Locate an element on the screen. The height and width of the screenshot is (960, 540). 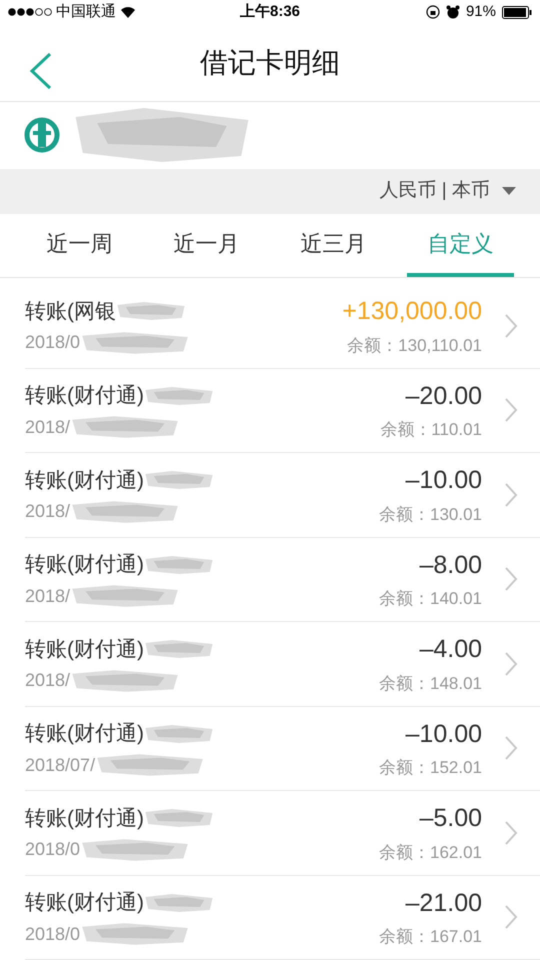
transaction-row: 转账(财付通) 2018/0 –5.00 余额：162.01 is located at coordinates (282, 833).